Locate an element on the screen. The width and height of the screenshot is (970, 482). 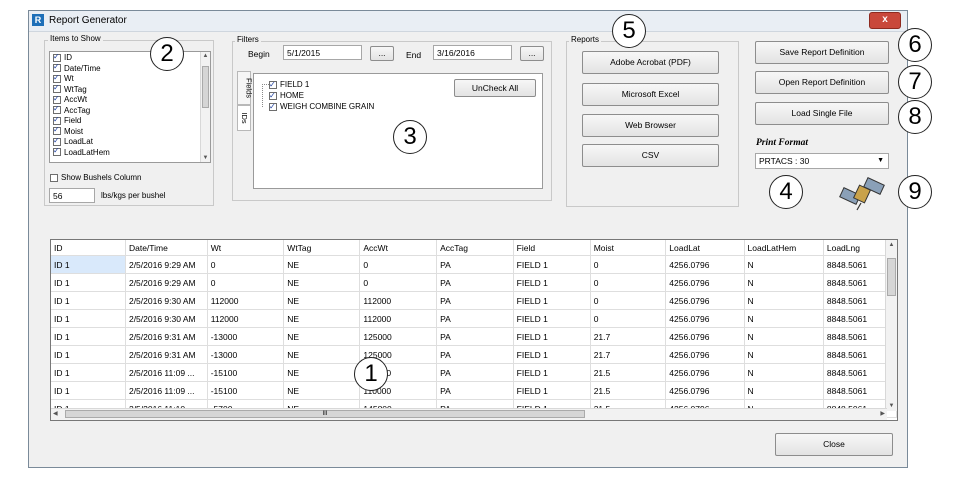
column-header: LoadLatHem is located at coordinates (784, 248).